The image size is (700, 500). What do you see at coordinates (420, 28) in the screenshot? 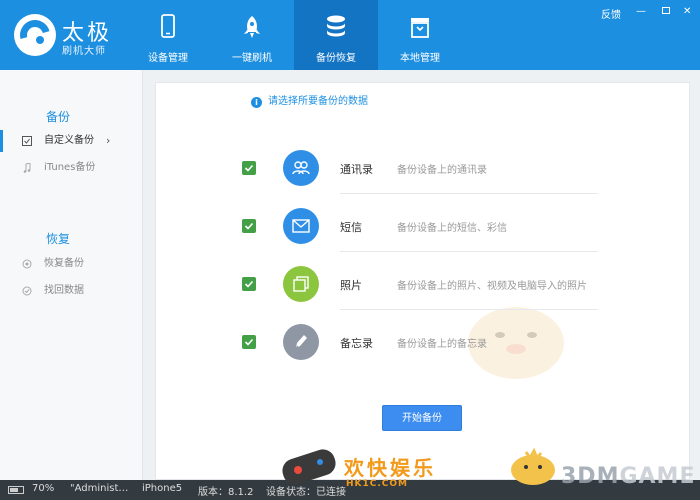
I see `box-icon` at bounding box center [420, 28].